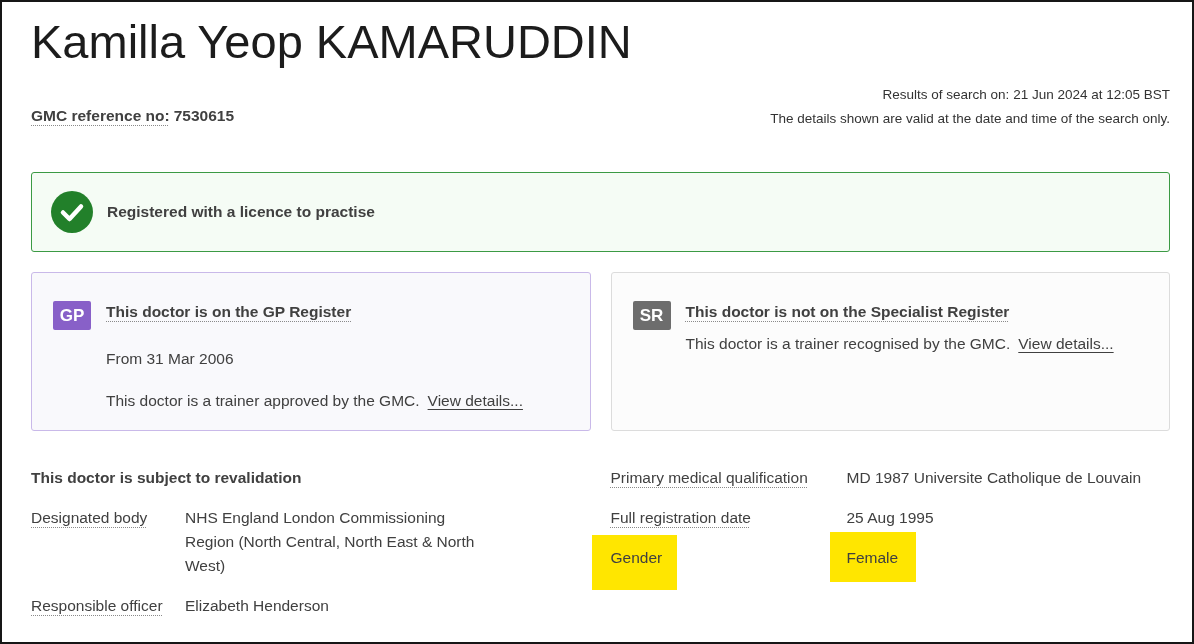 This screenshot has width=1194, height=644. Describe the element at coordinates (1025, 95) in the screenshot. I see `search-info-text: Results of search on: 21 Jun 2024 at 12:05 BST` at that location.